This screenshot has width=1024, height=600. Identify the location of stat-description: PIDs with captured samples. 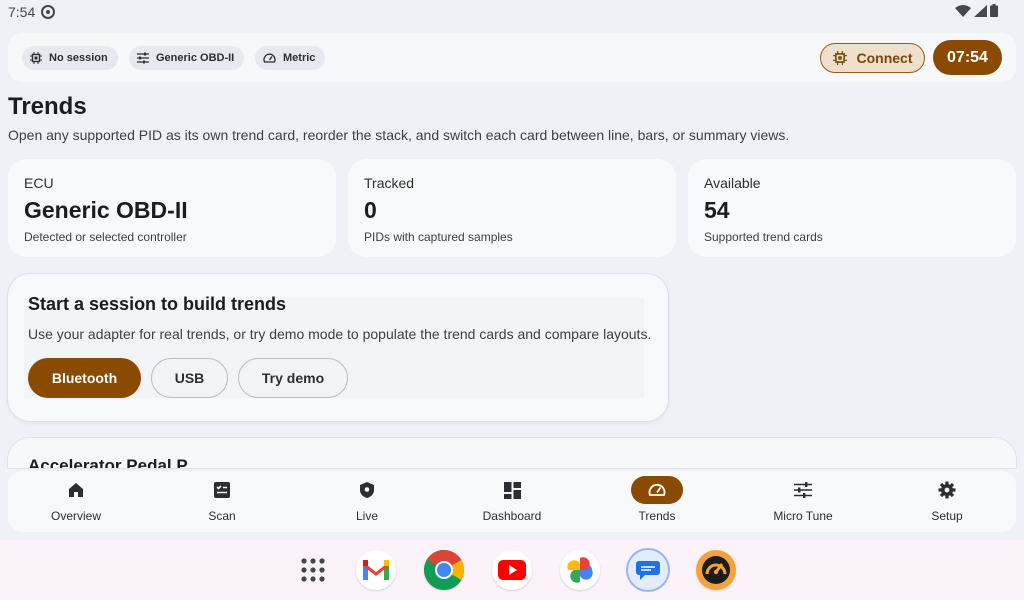
(438, 237).